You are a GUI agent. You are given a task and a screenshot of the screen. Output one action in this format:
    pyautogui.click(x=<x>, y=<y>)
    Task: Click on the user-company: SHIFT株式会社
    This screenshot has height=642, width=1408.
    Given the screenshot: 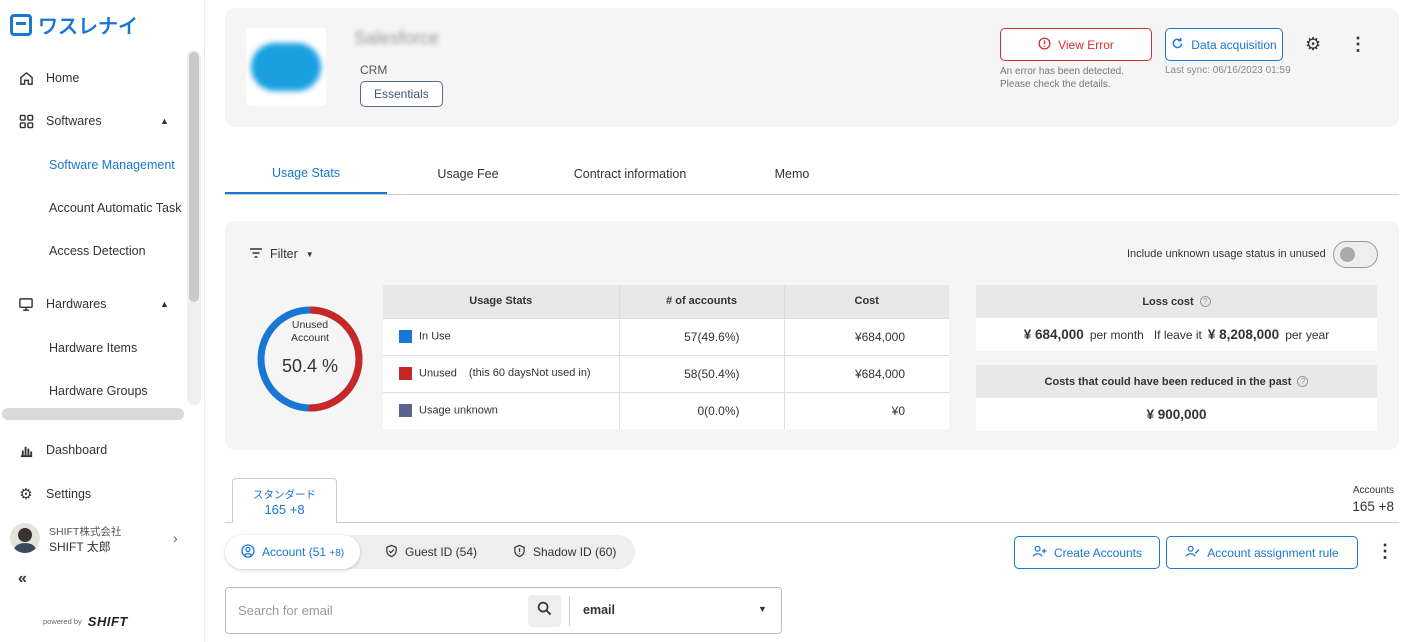 What is the action you would take?
    pyautogui.click(x=85, y=532)
    